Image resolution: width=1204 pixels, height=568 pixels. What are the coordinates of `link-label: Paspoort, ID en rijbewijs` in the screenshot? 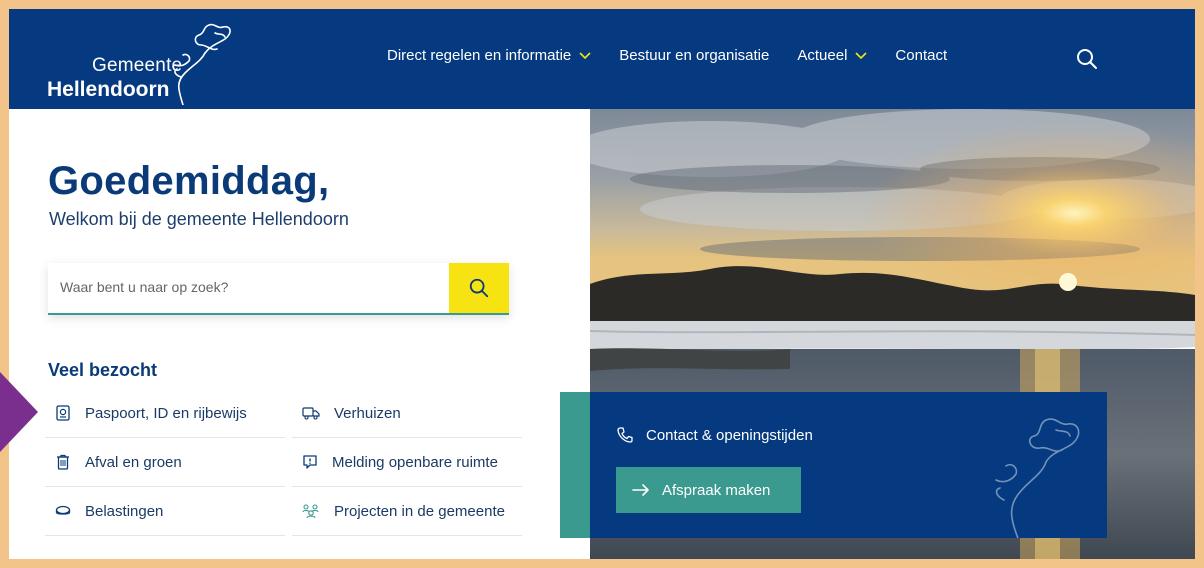 It's located at (166, 413).